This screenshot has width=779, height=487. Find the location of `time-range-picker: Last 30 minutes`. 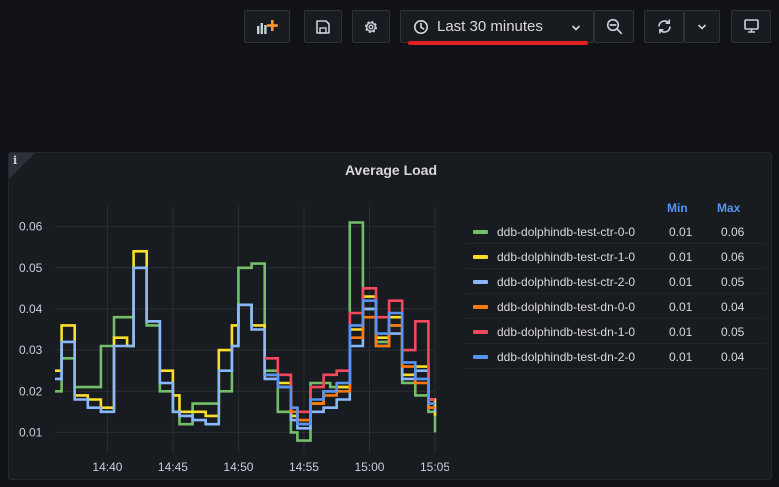

time-range-picker: Last 30 minutes is located at coordinates (497, 26).